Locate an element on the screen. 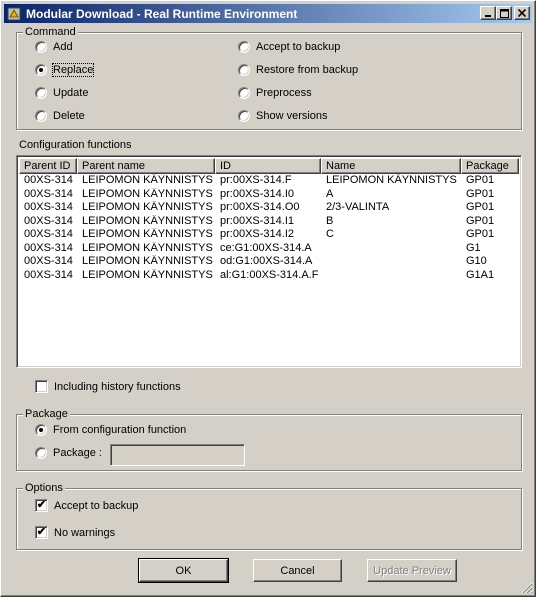 The image size is (536, 597). resize-grip-icon is located at coordinates (527, 588).